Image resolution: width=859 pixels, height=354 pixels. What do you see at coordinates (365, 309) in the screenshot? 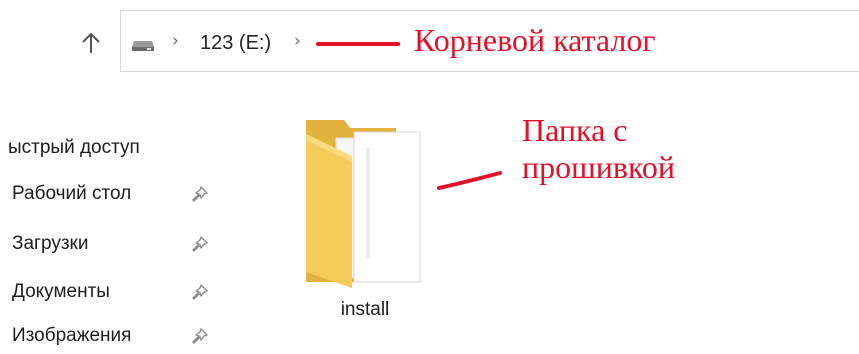
I see `folder-name: install` at bounding box center [365, 309].